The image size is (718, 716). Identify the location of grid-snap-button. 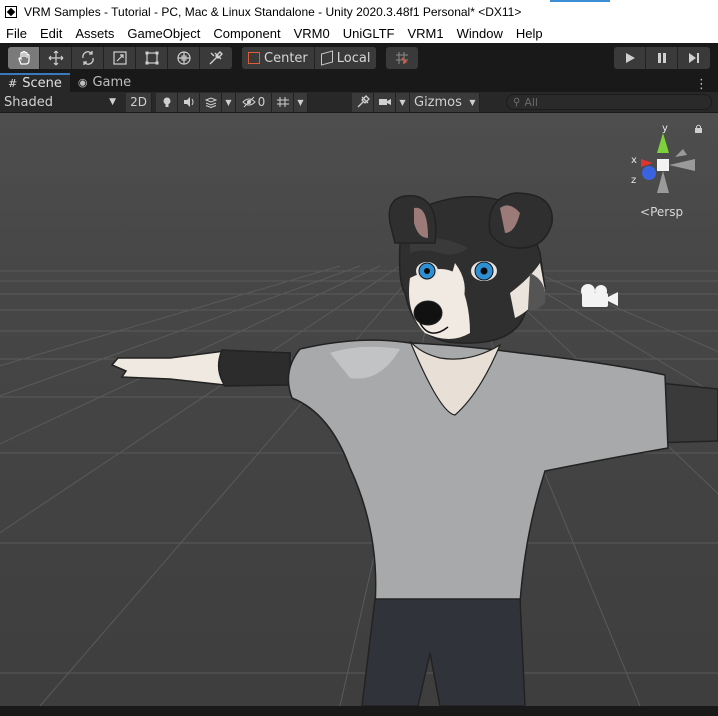
(402, 58).